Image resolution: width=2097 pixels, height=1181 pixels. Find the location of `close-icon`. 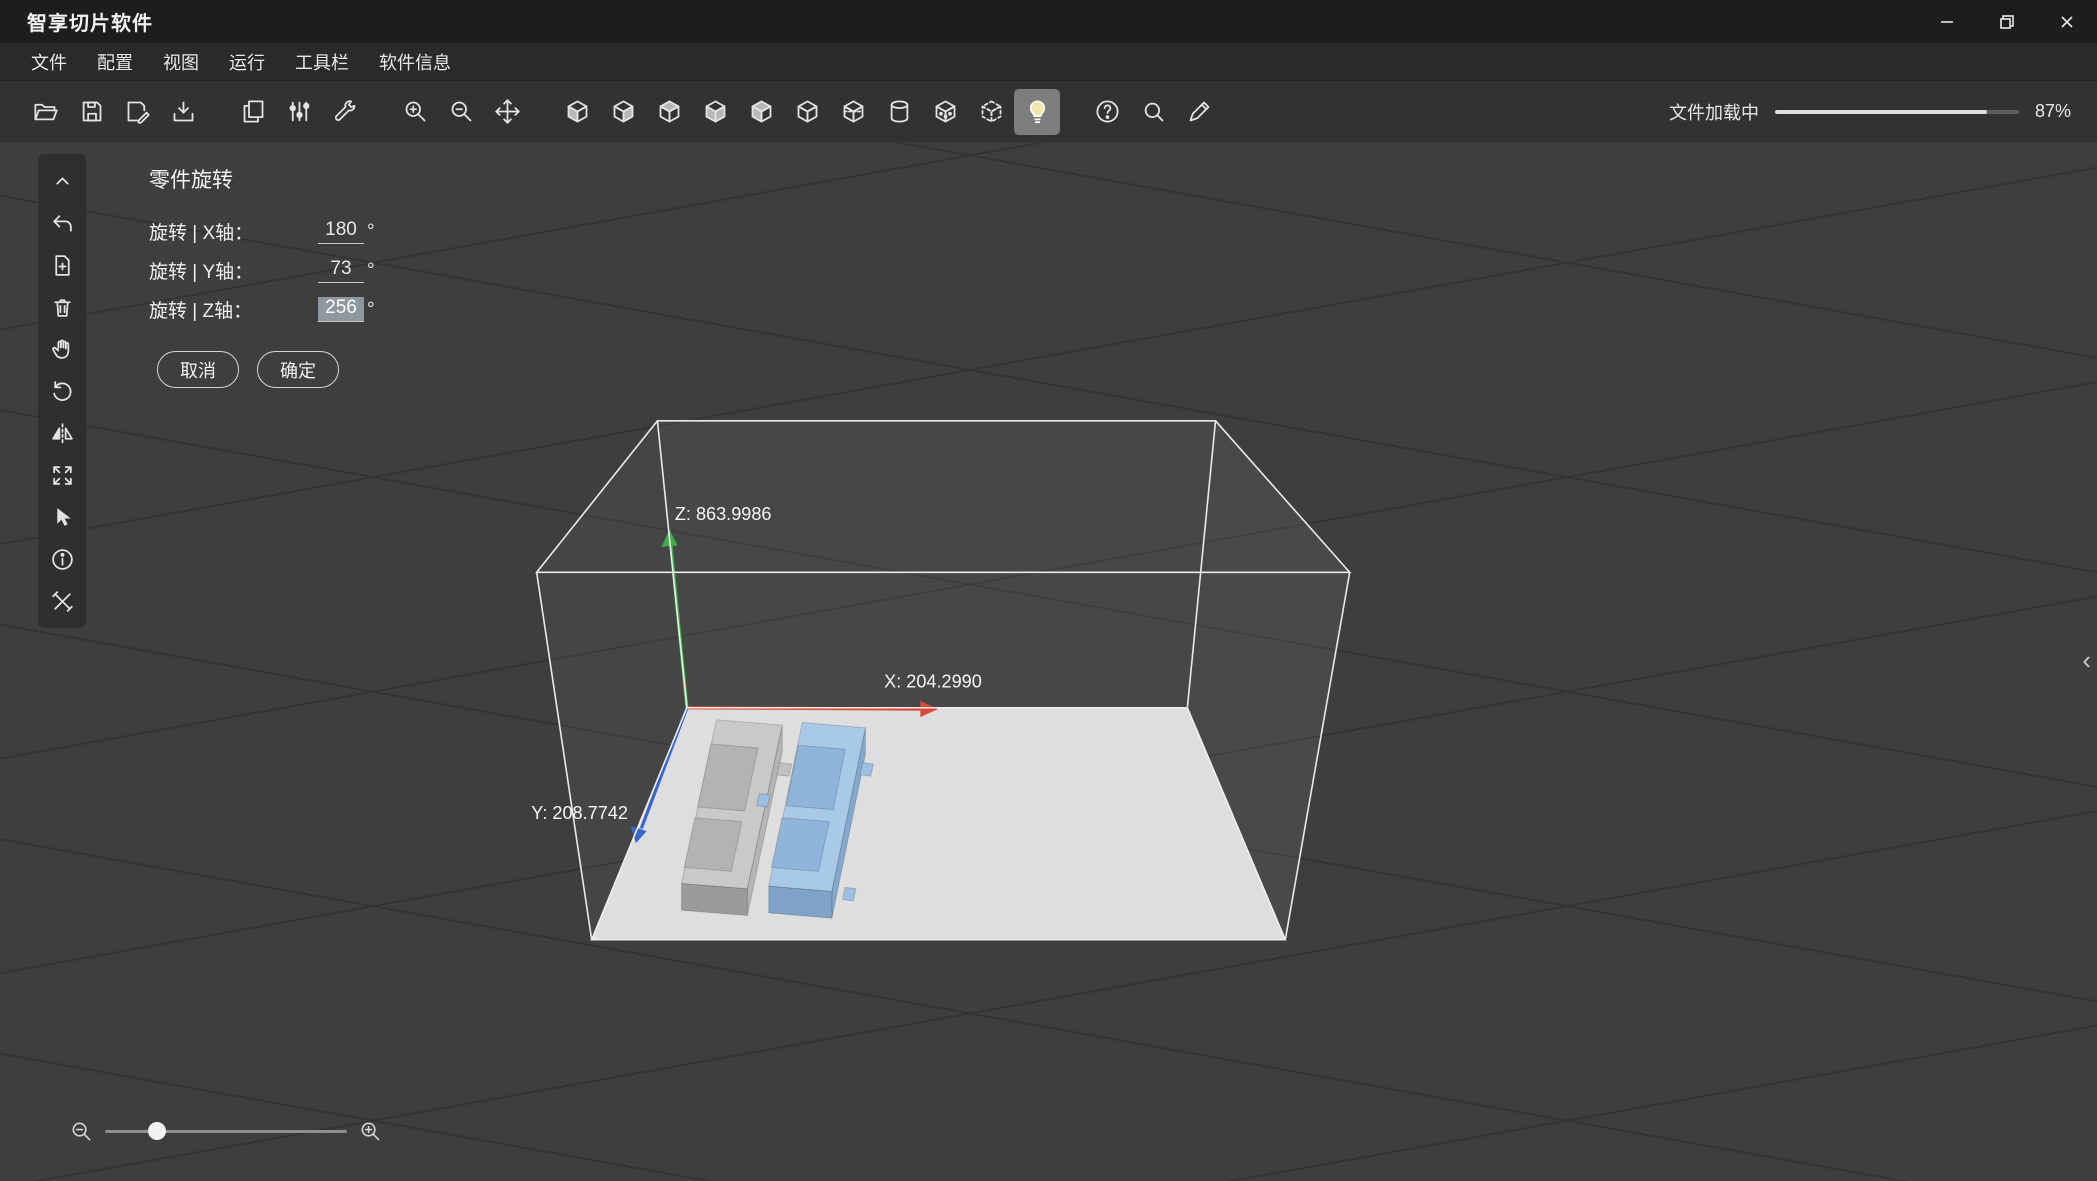

close-icon is located at coordinates (2067, 21).